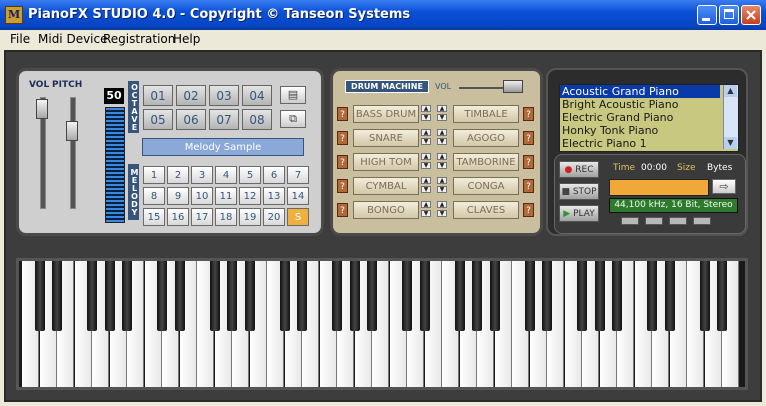 The width and height of the screenshot is (766, 406). I want to click on voice-item: Electric Grand Piano, so click(617, 117).